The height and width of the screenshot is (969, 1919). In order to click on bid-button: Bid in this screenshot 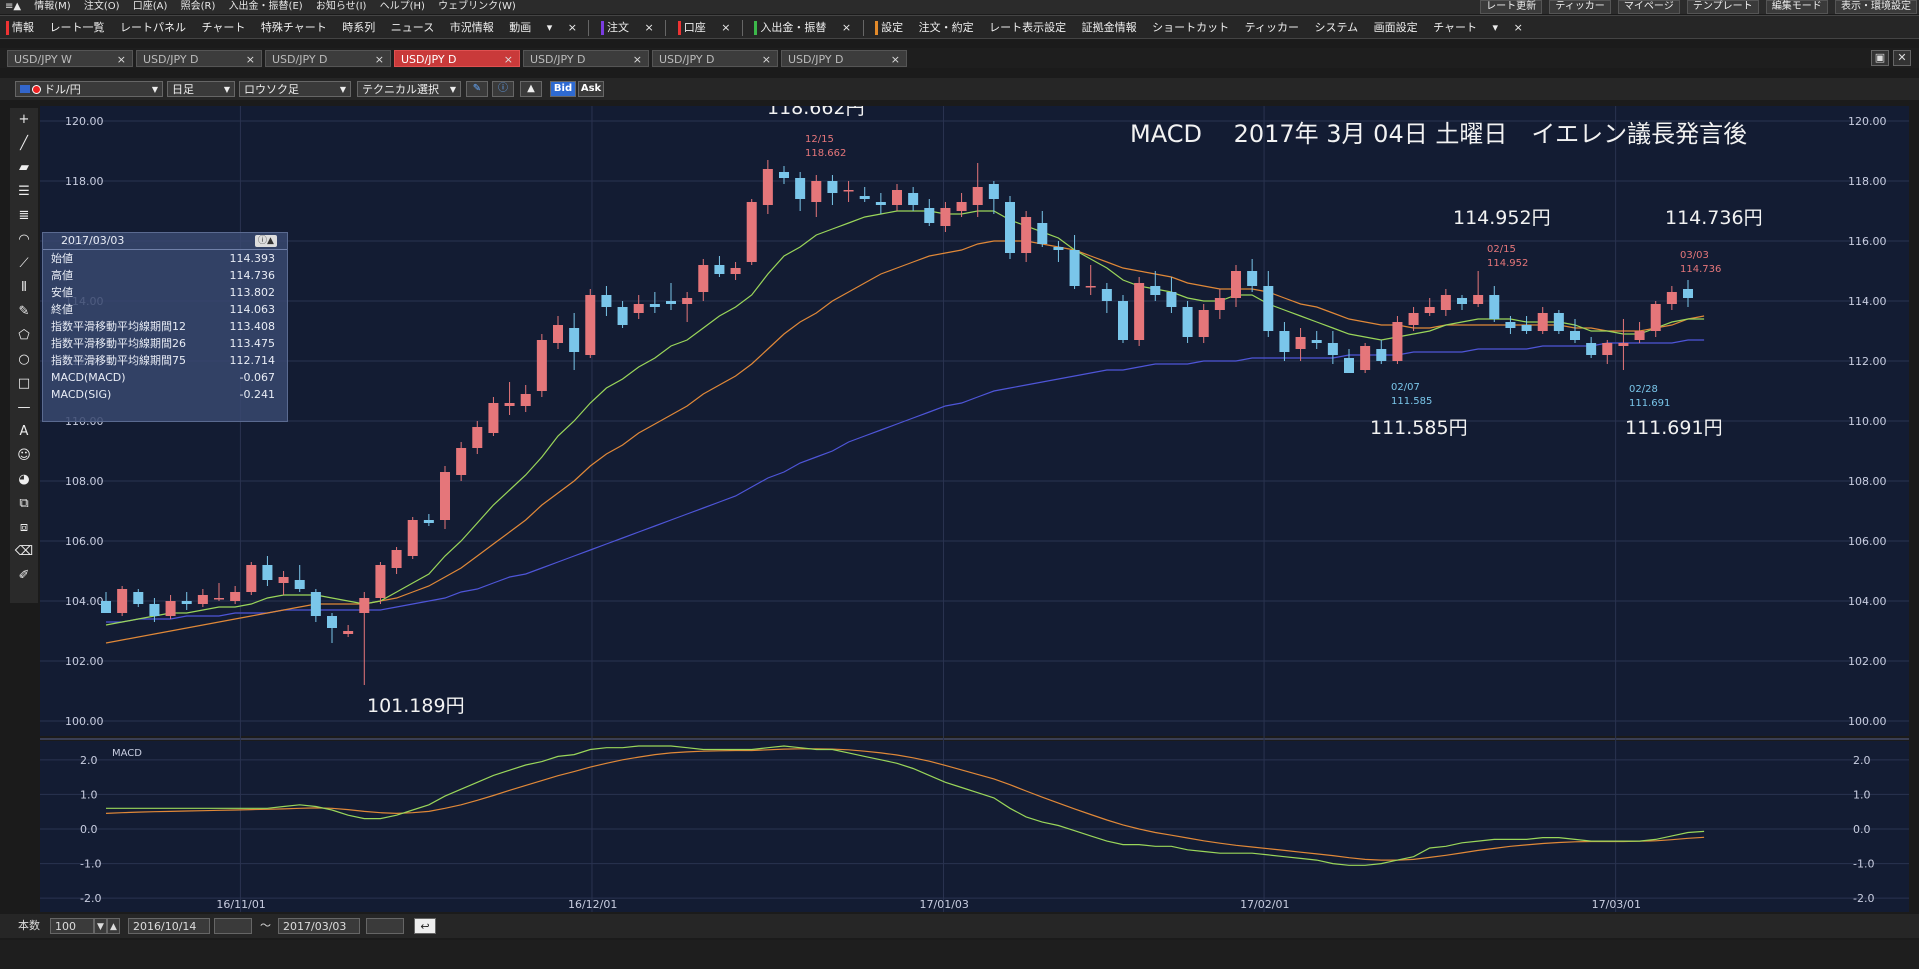, I will do `click(563, 89)`.